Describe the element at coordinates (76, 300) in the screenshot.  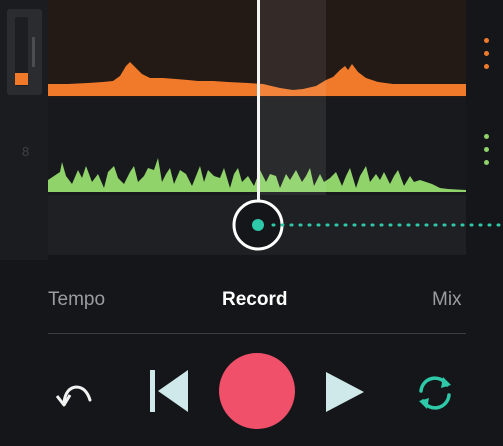
I see `tab-tempo: Tempo` at that location.